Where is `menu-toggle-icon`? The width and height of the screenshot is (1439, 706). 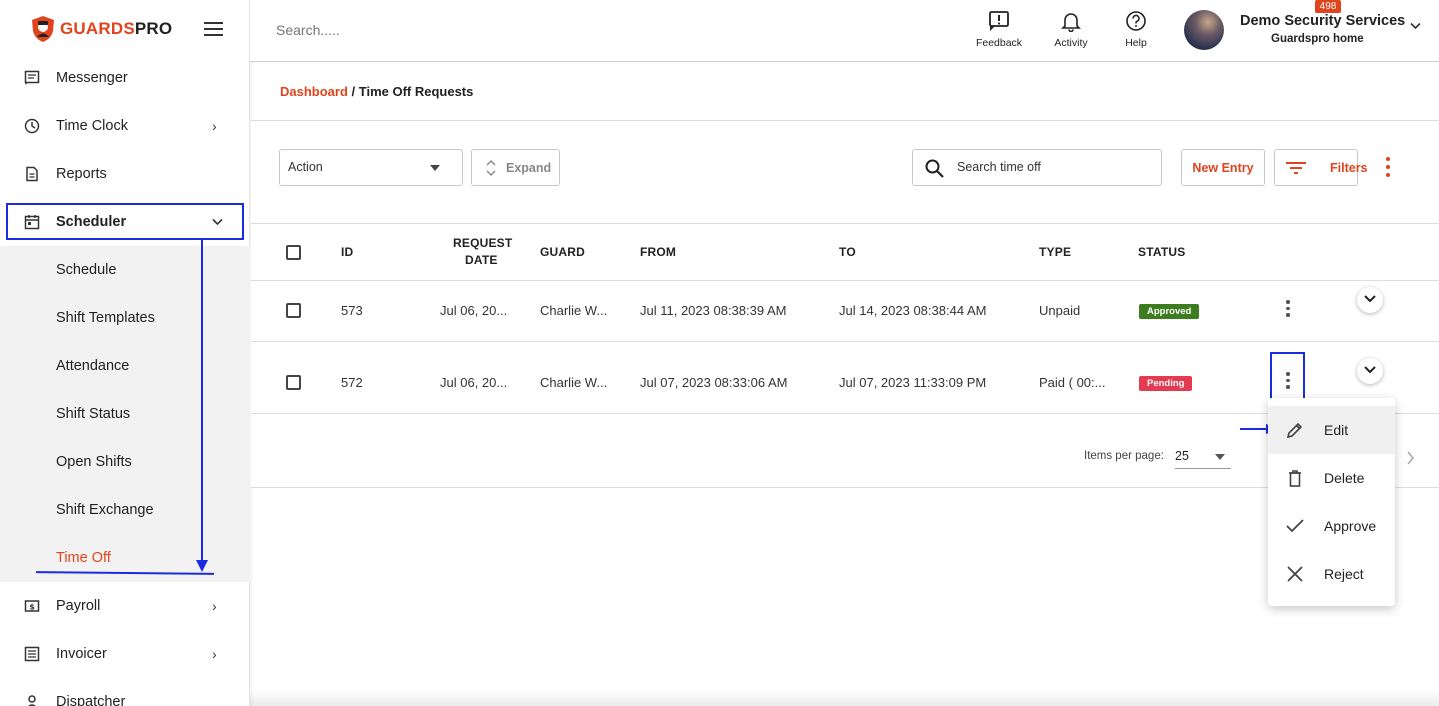
menu-toggle-icon is located at coordinates (213, 29).